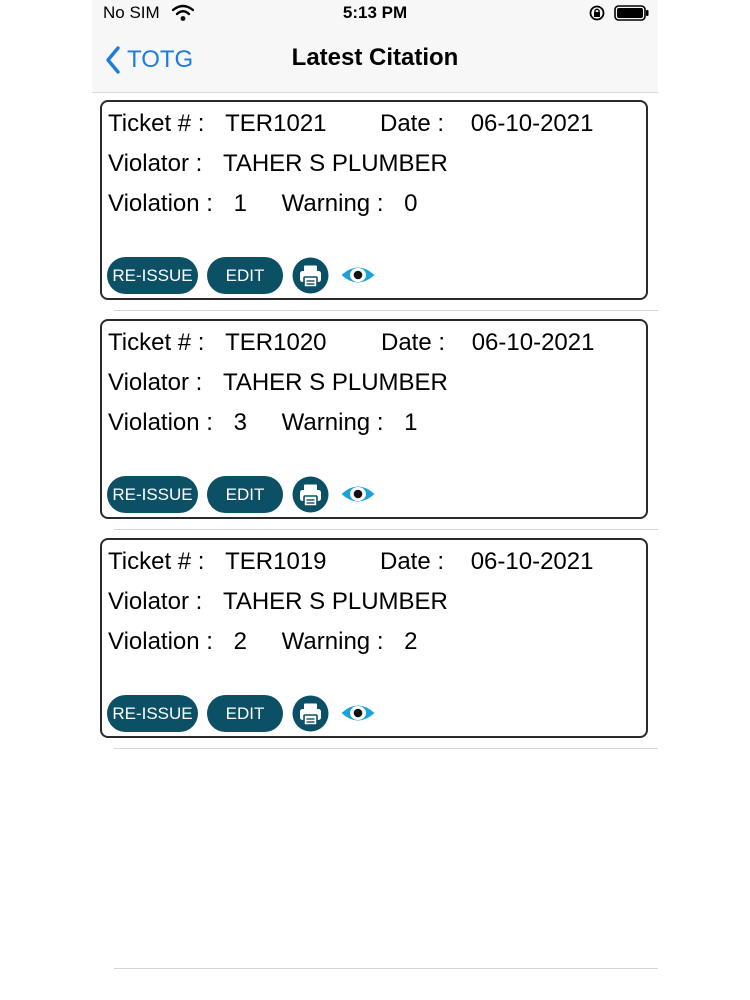 The height and width of the screenshot is (1000, 750). What do you see at coordinates (240, 203) in the screenshot?
I see `violation-count: 1` at bounding box center [240, 203].